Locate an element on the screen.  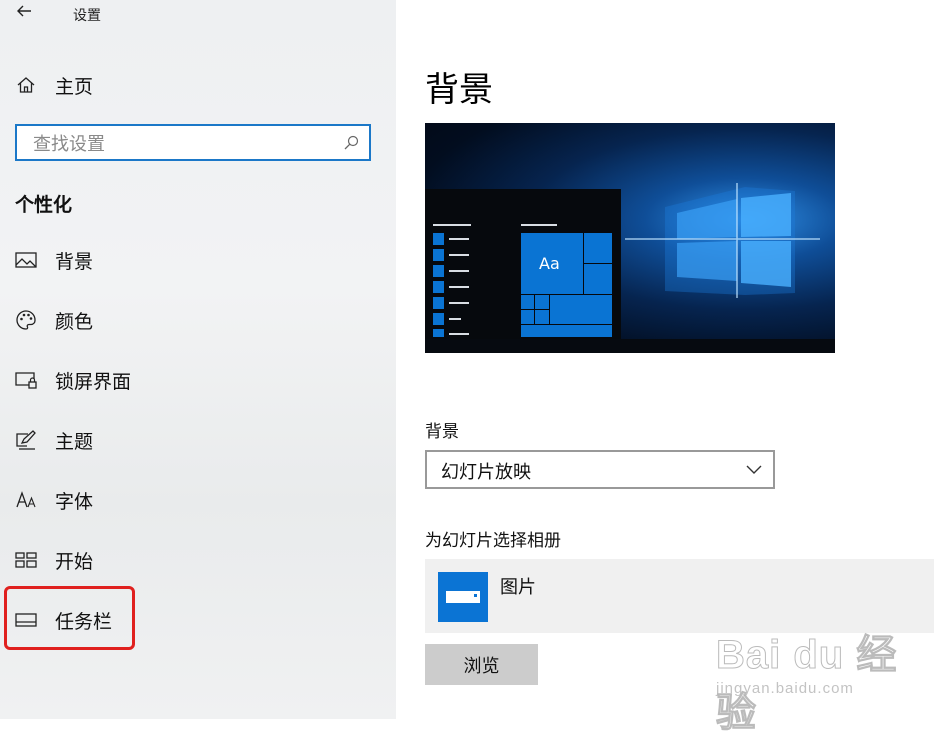
arrow-left-icon is located at coordinates (24, 11).